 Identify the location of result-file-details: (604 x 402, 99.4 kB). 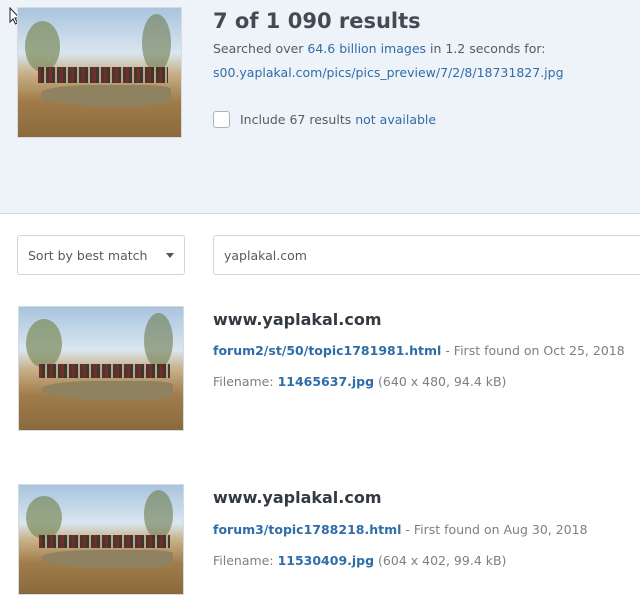
(440, 560).